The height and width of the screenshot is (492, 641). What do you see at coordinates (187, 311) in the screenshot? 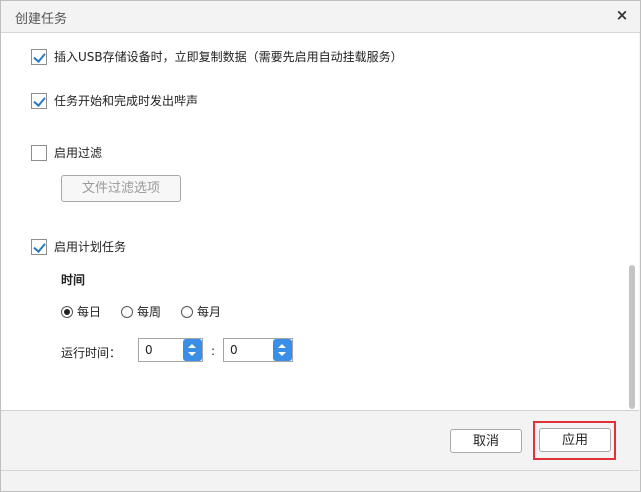
I see `radio-monthly-button` at bounding box center [187, 311].